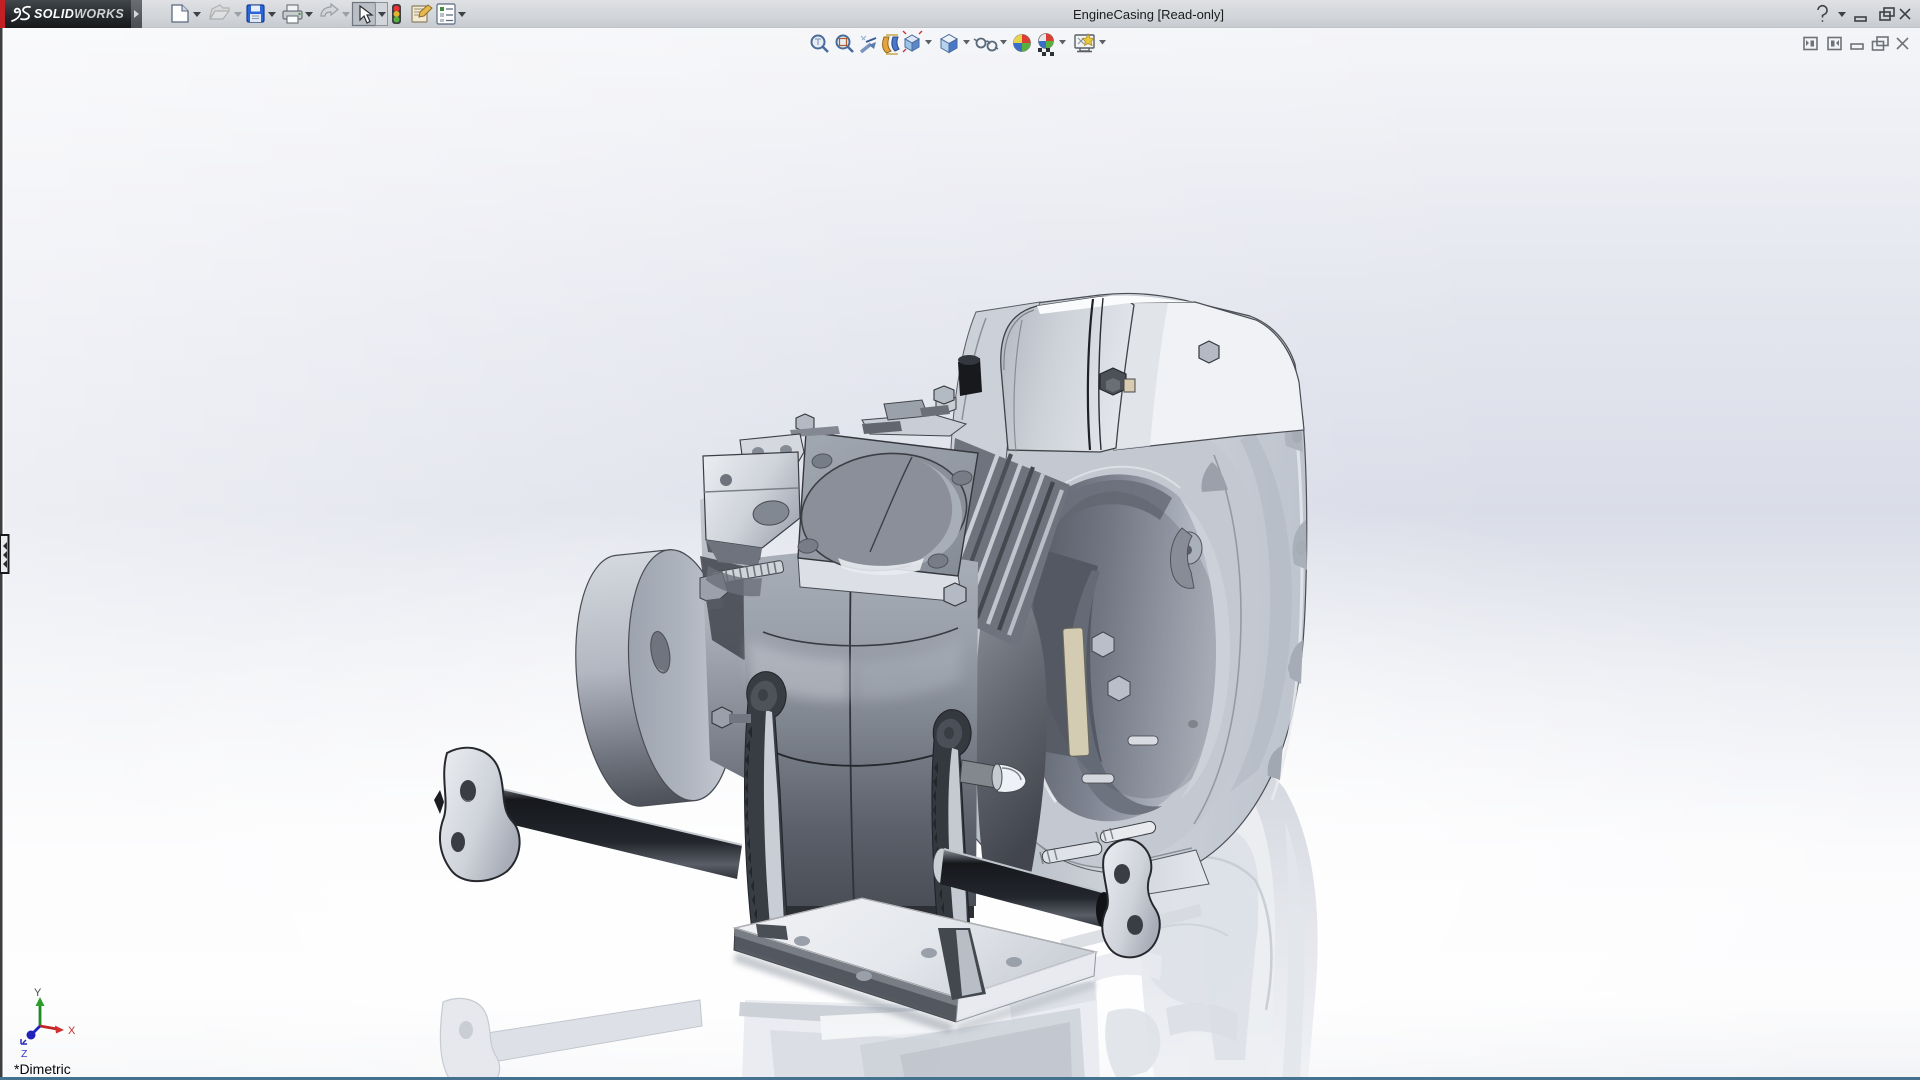 The image size is (1920, 1080). Describe the element at coordinates (38, 993) in the screenshot. I see `svg-text: Y` at that location.